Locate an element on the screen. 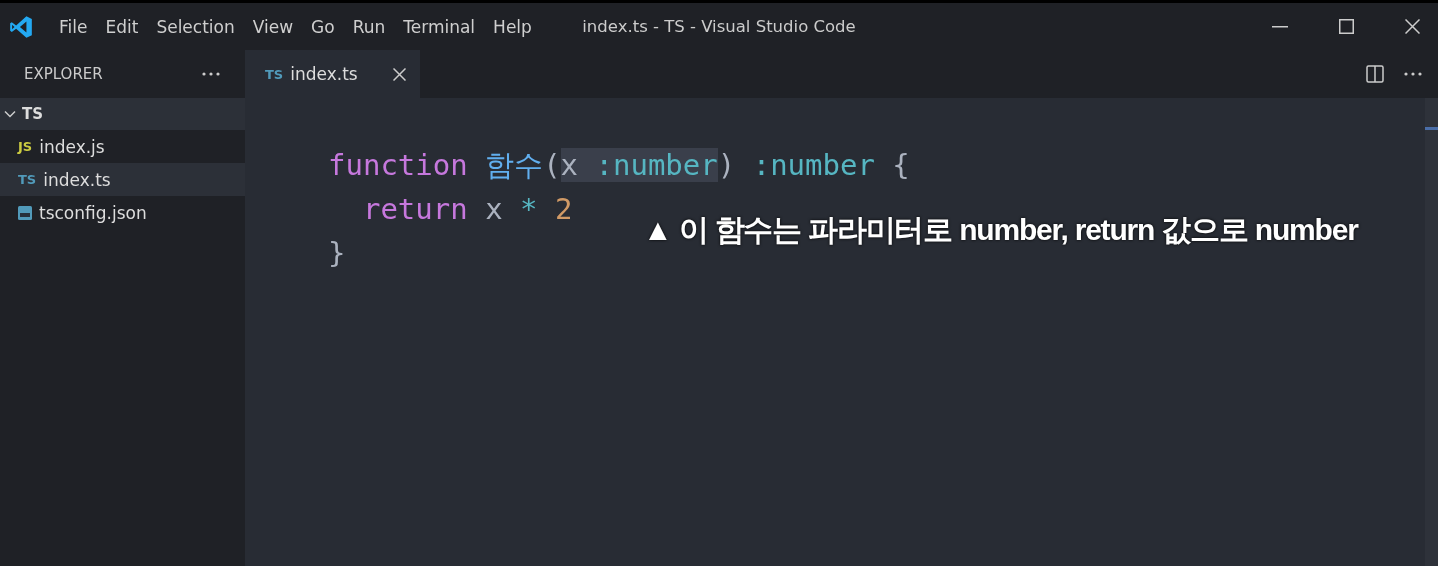 Image resolution: width=1438 pixels, height=566 pixels. explorer-entry: JS index.js is located at coordinates (122, 146).